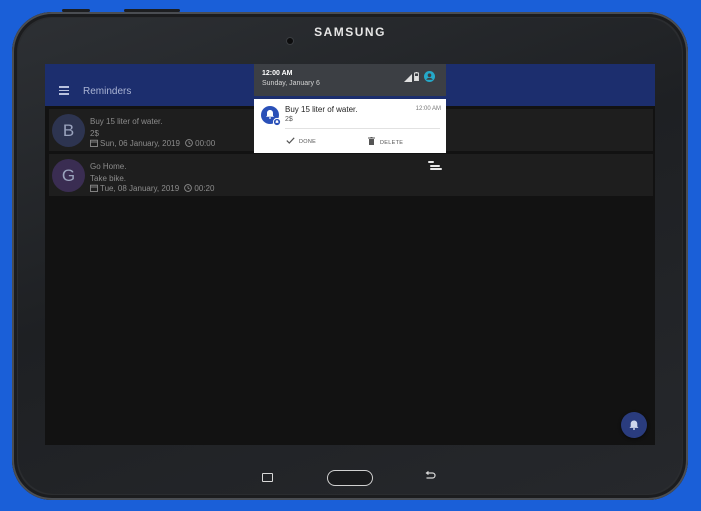 The width and height of the screenshot is (701, 511). What do you see at coordinates (126, 121) in the screenshot?
I see `reminder-title: Buy 15 liter of water.` at bounding box center [126, 121].